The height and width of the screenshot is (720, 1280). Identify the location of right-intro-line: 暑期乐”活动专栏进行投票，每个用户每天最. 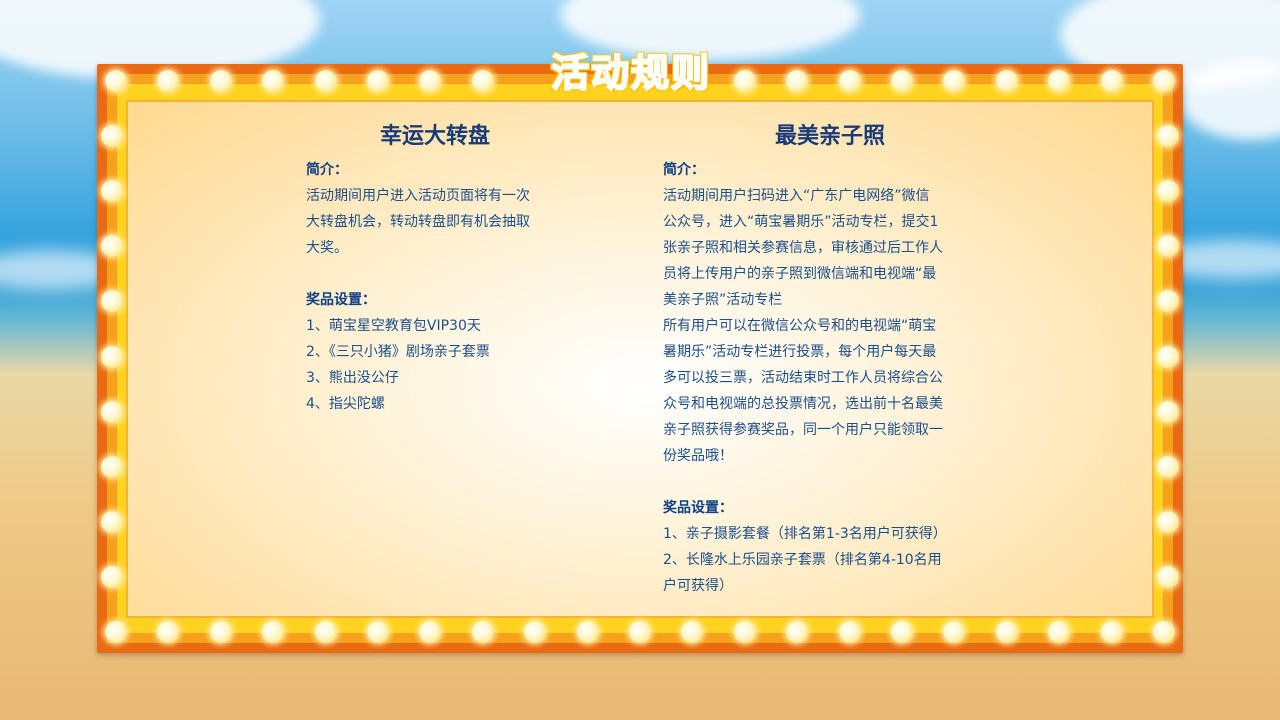
(800, 352).